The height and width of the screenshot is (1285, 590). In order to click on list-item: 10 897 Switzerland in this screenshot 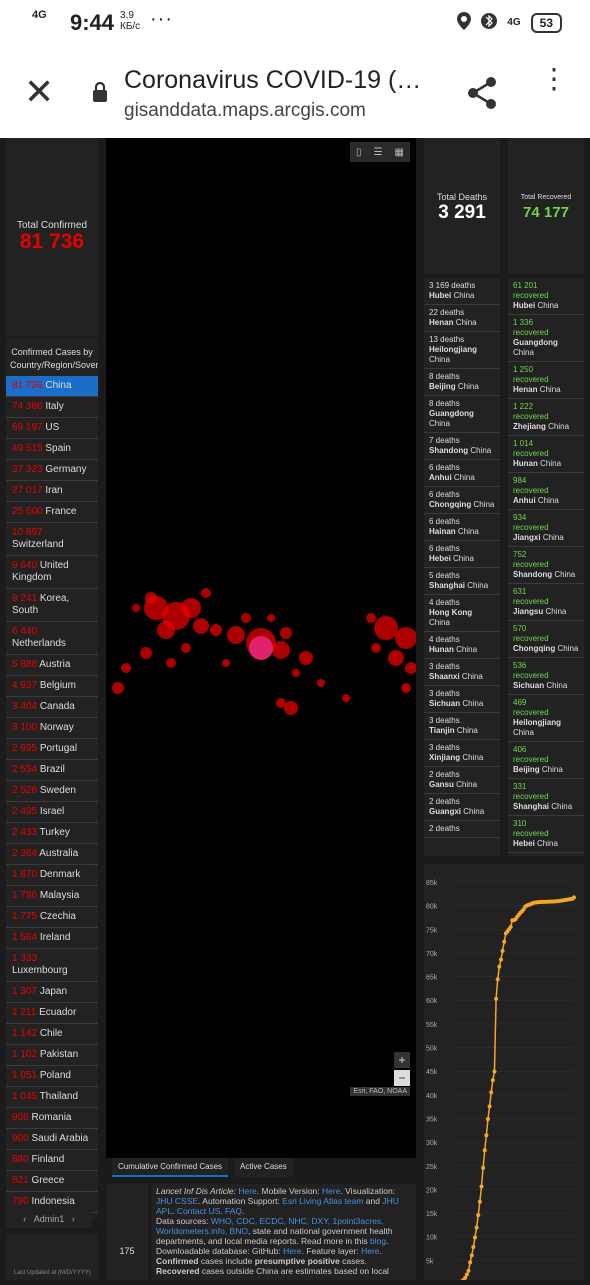, I will do `click(52, 539)`.